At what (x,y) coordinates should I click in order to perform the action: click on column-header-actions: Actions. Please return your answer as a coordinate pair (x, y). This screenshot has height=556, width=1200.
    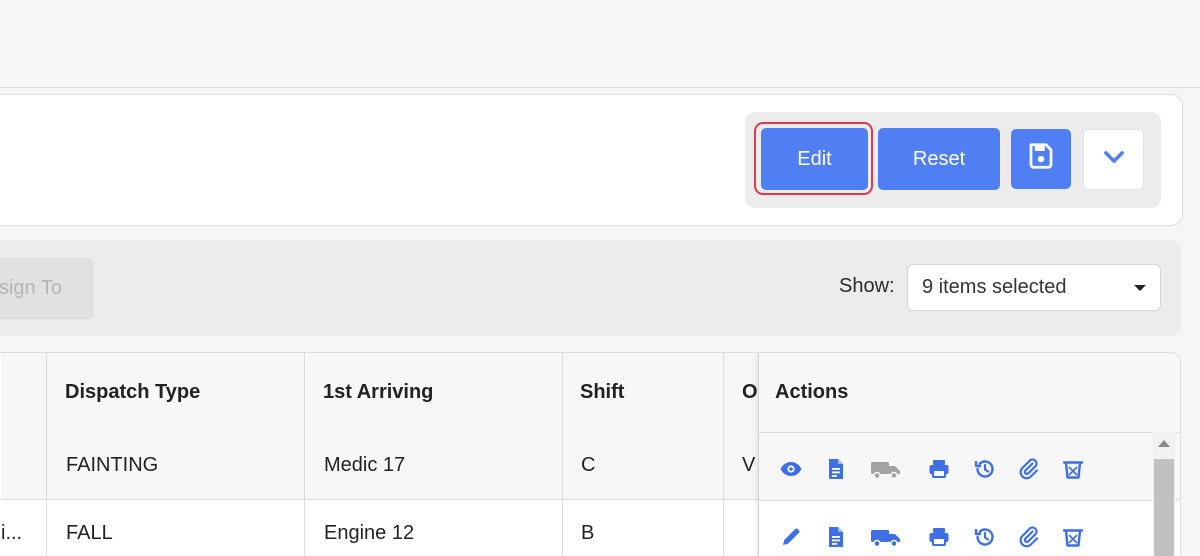
    Looking at the image, I should click on (812, 392).